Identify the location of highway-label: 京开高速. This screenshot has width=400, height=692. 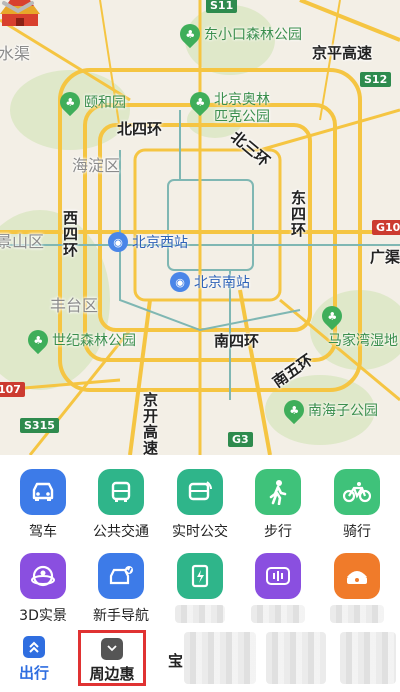
(150, 423).